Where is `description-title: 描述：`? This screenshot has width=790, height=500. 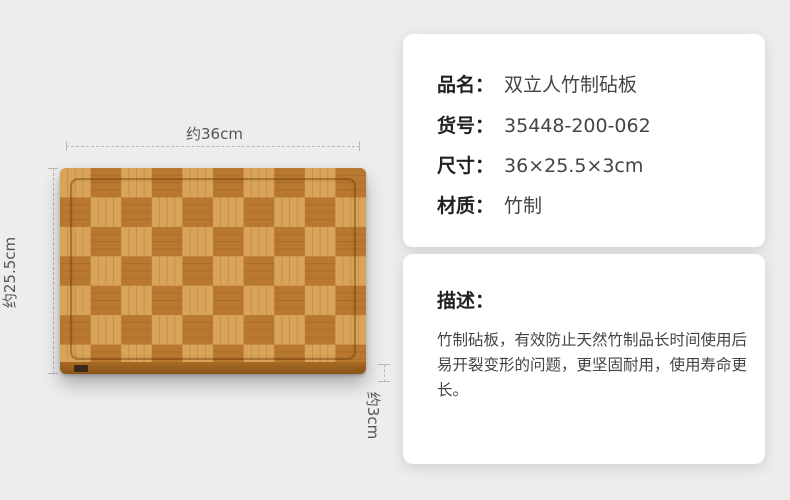
description-title: 描述： is located at coordinates (466, 301).